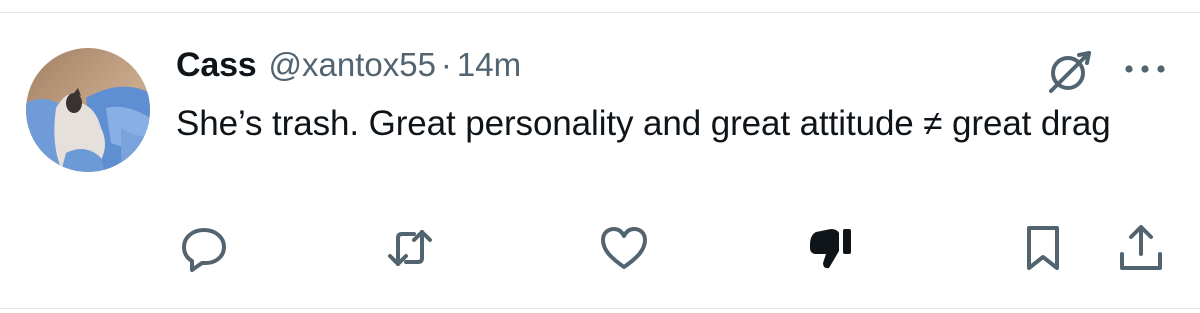  I want to click on dislike-icon, so click(832, 248).